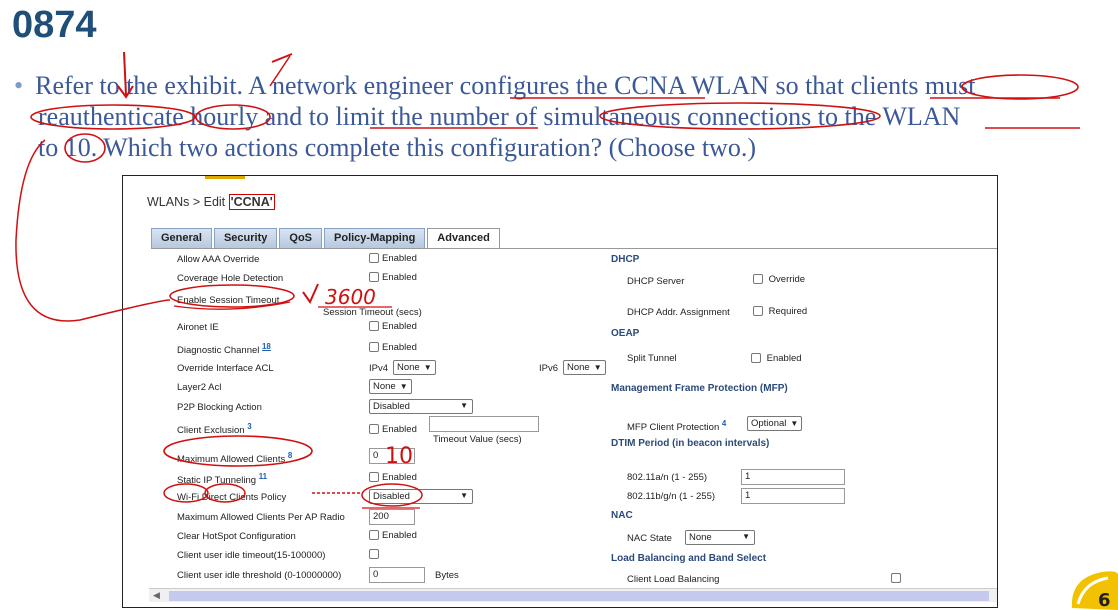 The image size is (1118, 610). What do you see at coordinates (218, 351) in the screenshot?
I see `diag-channel-label: Diagnostic Channel` at bounding box center [218, 351].